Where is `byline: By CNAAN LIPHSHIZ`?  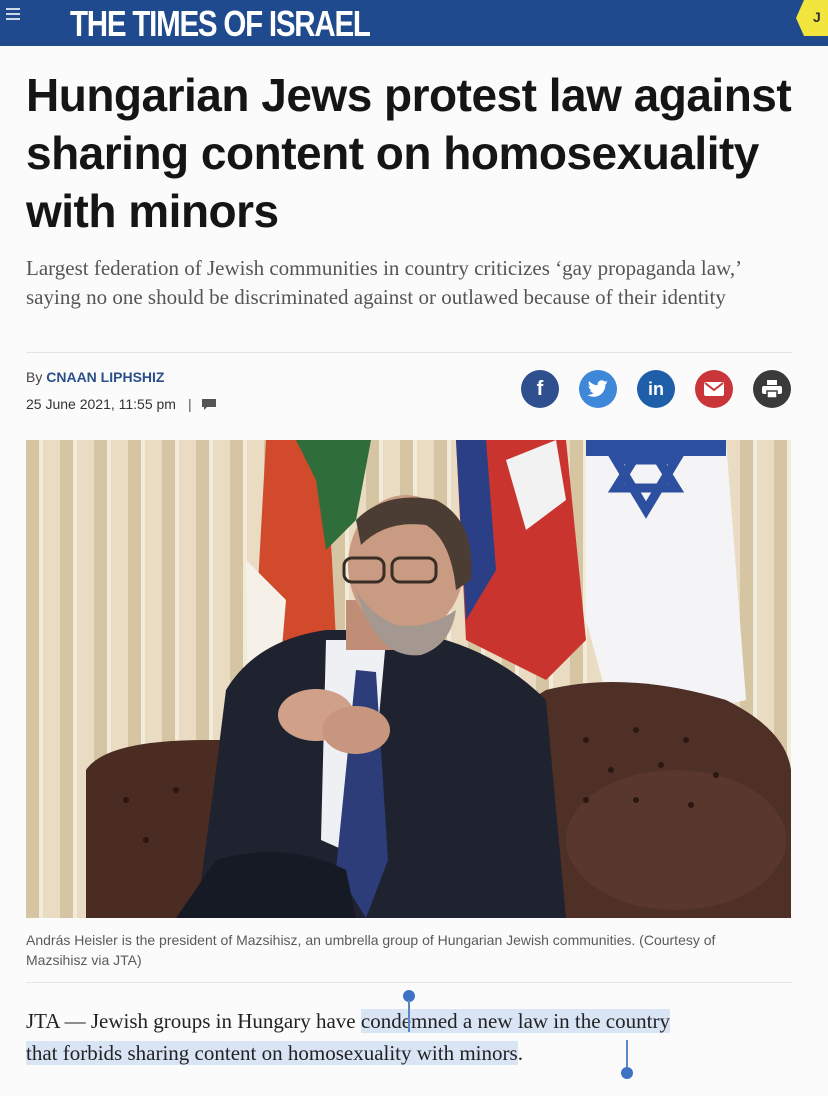
byline: By CNAAN LIPHSHIZ is located at coordinates (95, 377).